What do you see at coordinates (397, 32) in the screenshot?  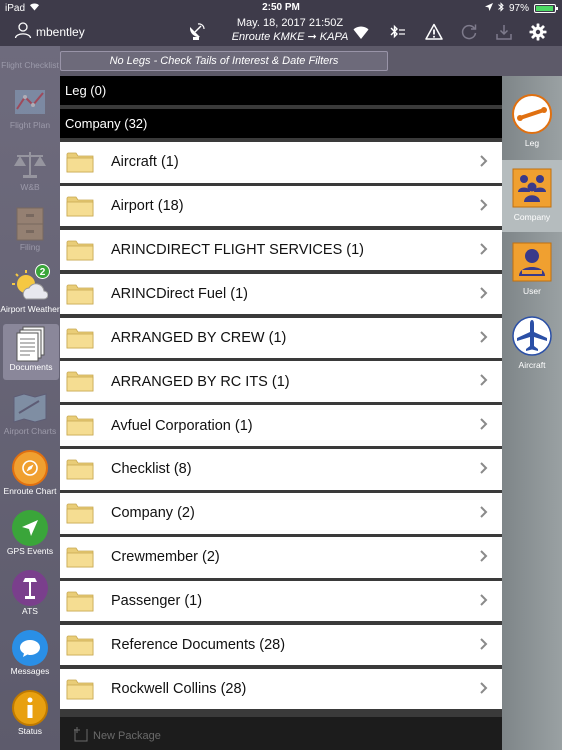 I see `bluetooth-settings-icon` at bounding box center [397, 32].